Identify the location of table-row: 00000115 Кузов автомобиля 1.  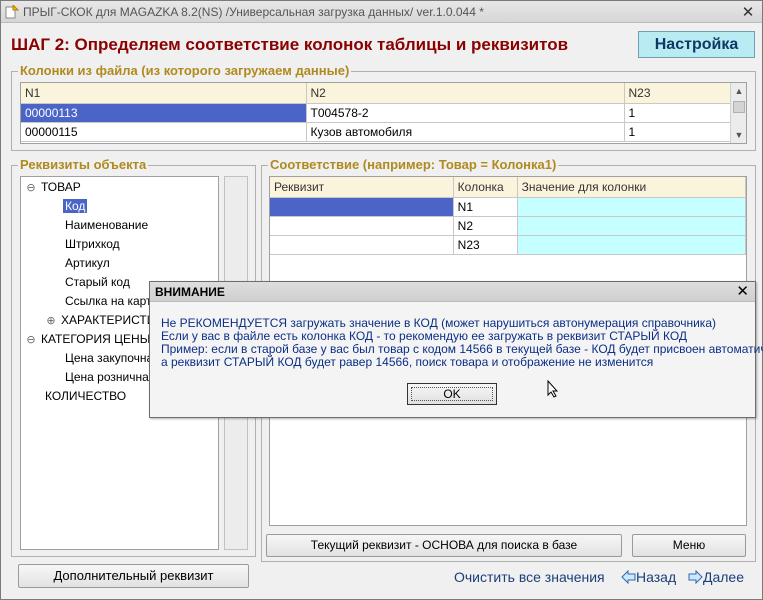
(376, 132).